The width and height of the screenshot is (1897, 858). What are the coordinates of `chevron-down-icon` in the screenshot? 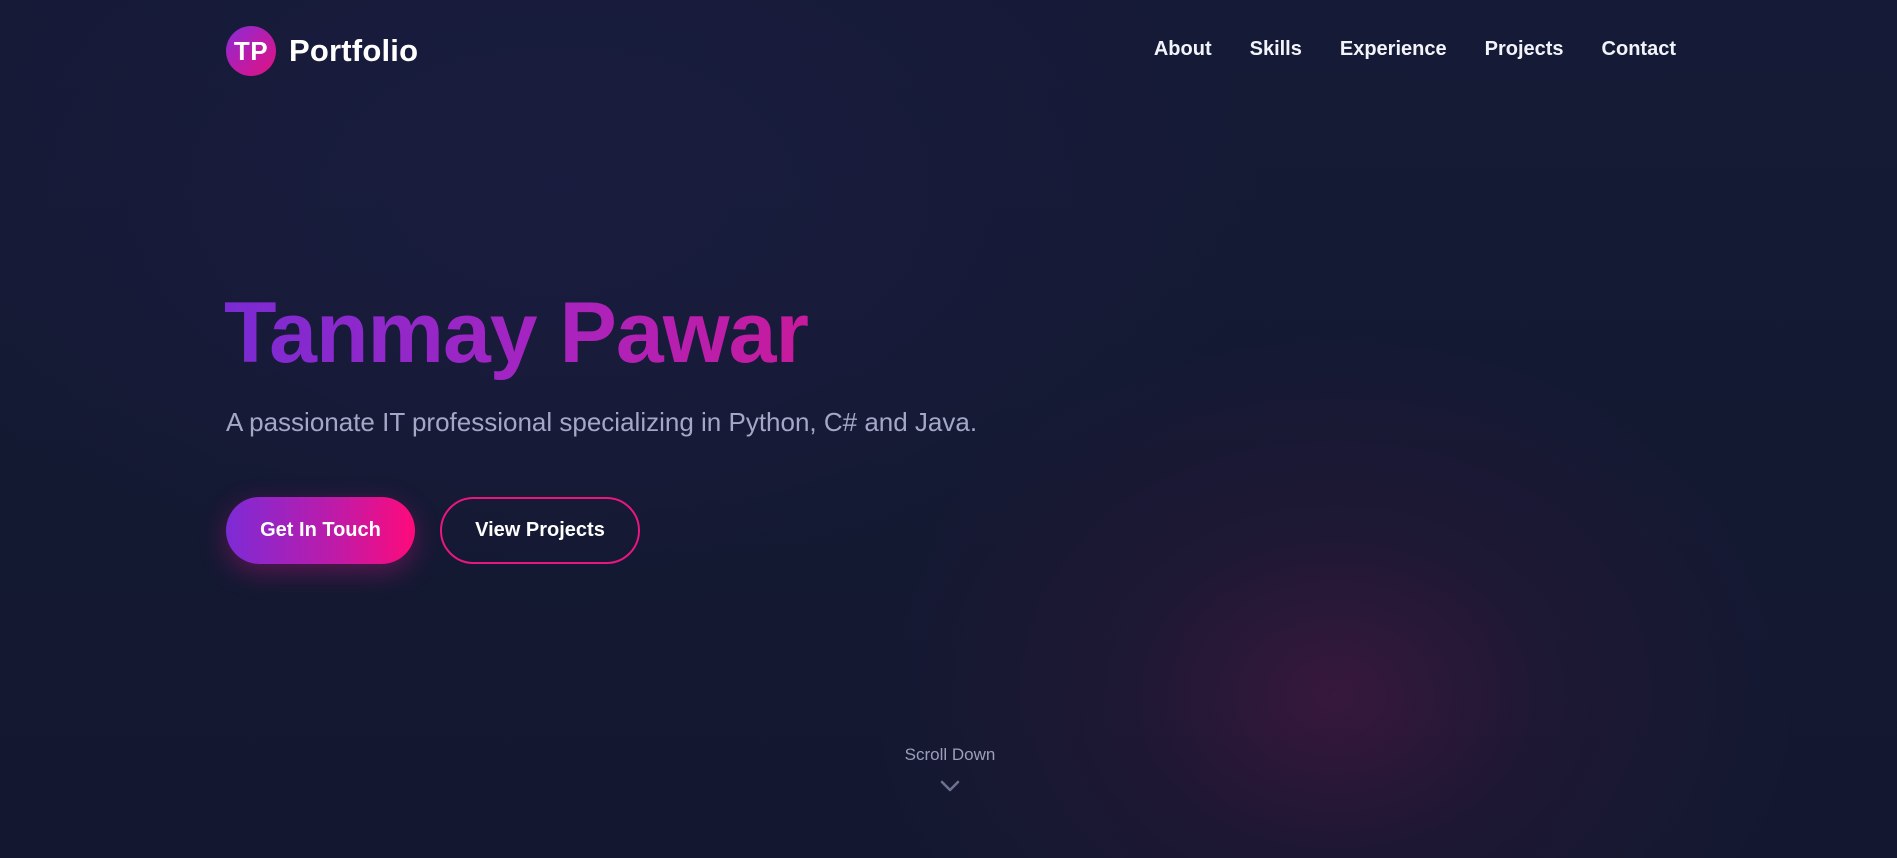 It's located at (950, 786).